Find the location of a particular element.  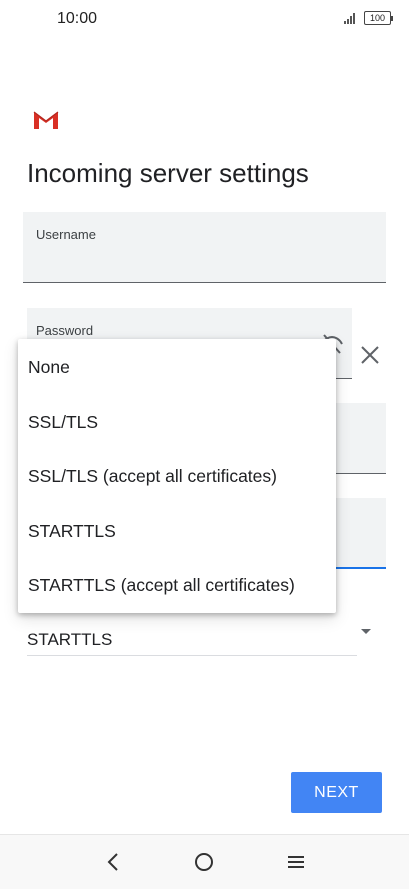

battery-icon: 100 is located at coordinates (378, 18).